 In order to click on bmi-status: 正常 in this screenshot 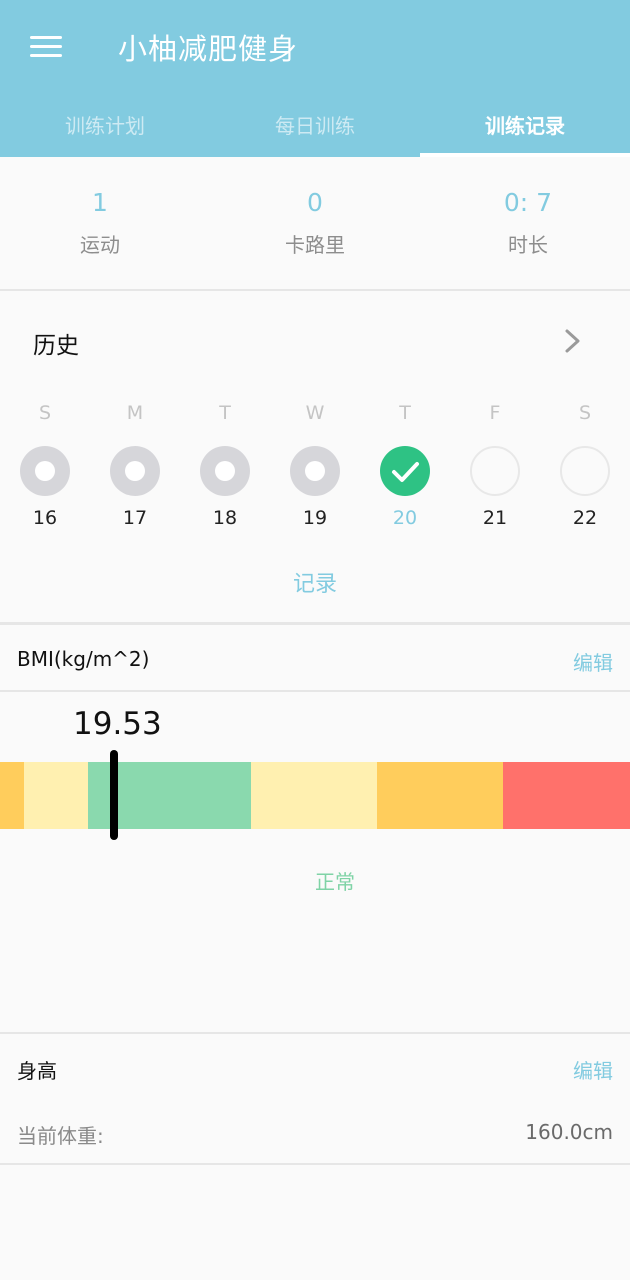, I will do `click(335, 882)`.